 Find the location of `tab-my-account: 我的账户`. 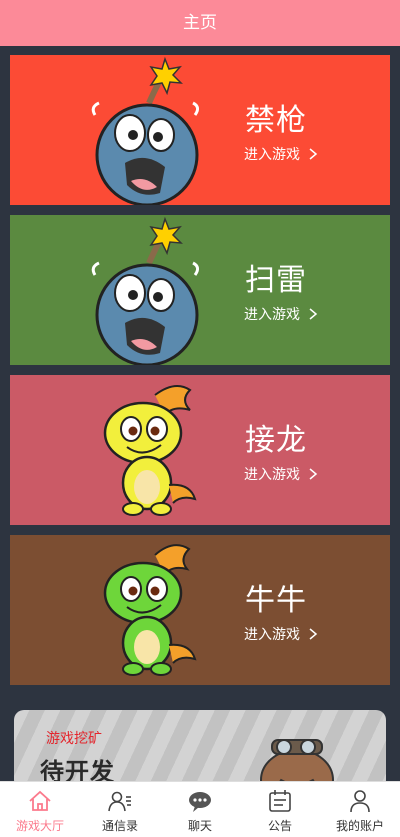

tab-my-account: 我的账户 is located at coordinates (360, 809).